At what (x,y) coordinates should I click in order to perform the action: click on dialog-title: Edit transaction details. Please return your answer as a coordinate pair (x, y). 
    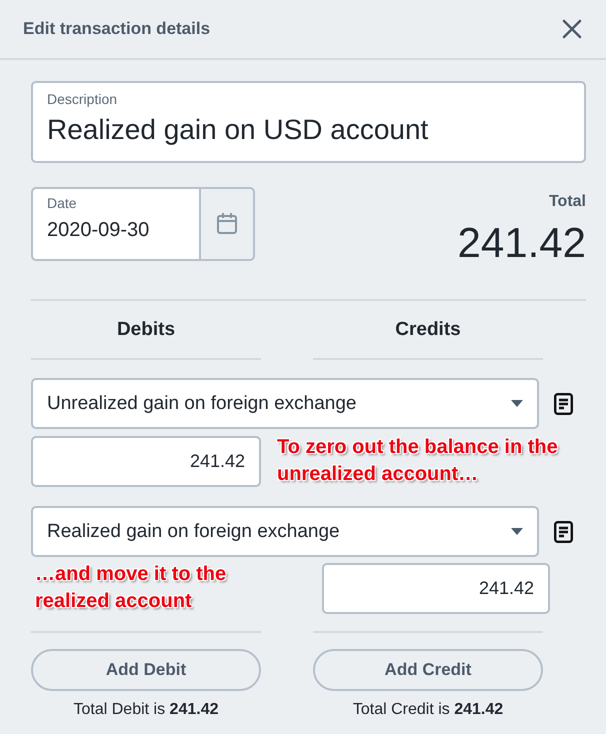
    Looking at the image, I should click on (116, 29).